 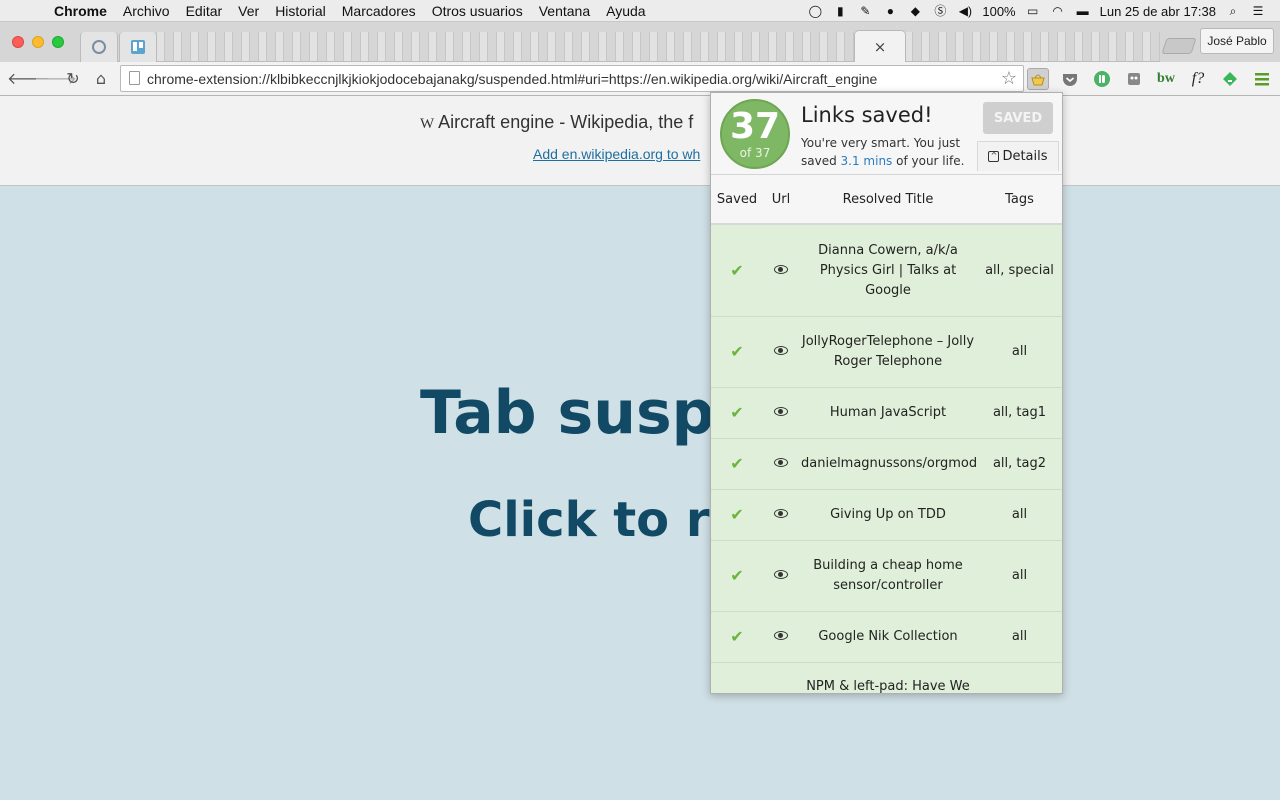 I want to click on tab-list, so click(x=620, y=47).